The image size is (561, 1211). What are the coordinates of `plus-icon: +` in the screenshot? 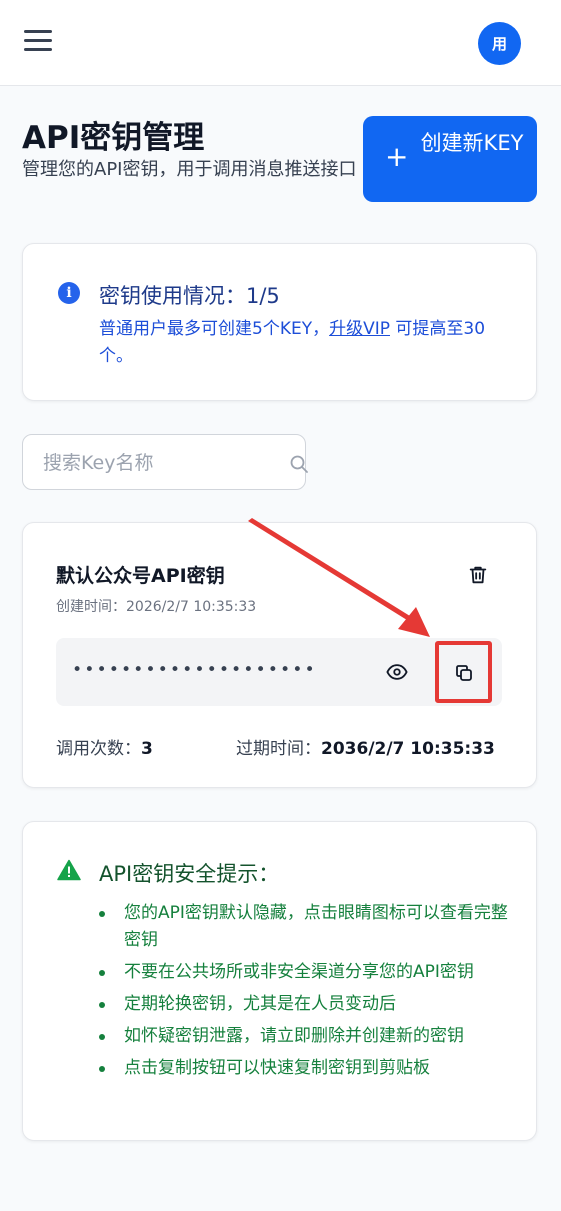 It's located at (397, 156).